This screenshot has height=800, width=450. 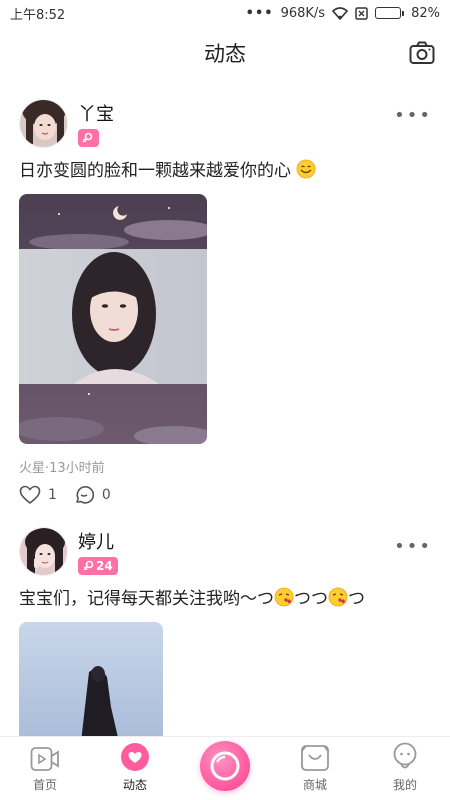 What do you see at coordinates (259, 13) in the screenshot?
I see `notification-dots-icon: •••` at bounding box center [259, 13].